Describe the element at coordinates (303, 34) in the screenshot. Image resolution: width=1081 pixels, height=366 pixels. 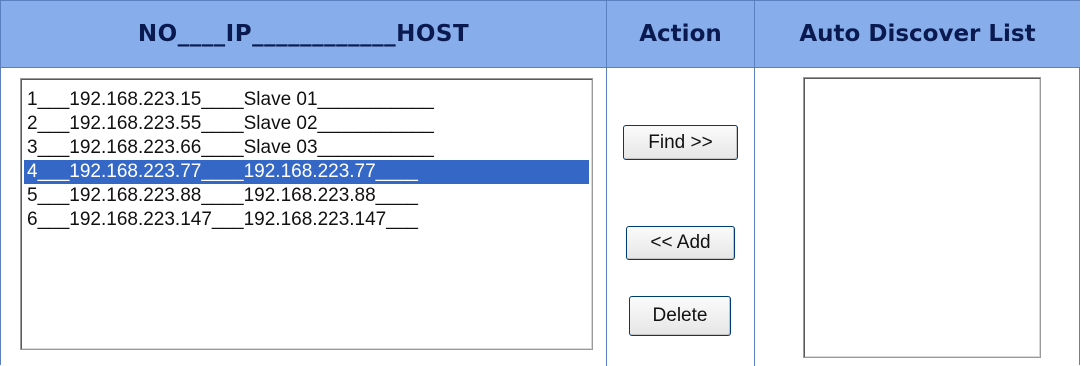
I see `header-no-ip-host: NO____IP____________HOST` at that location.